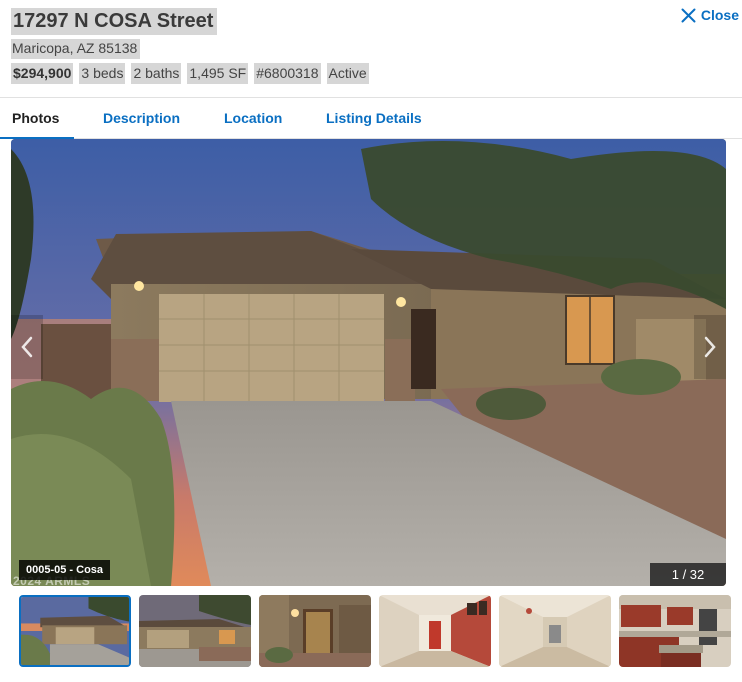 Image resolution: width=742 pixels, height=682 pixels. What do you see at coordinates (141, 118) in the screenshot?
I see `tab-description: Description` at bounding box center [141, 118].